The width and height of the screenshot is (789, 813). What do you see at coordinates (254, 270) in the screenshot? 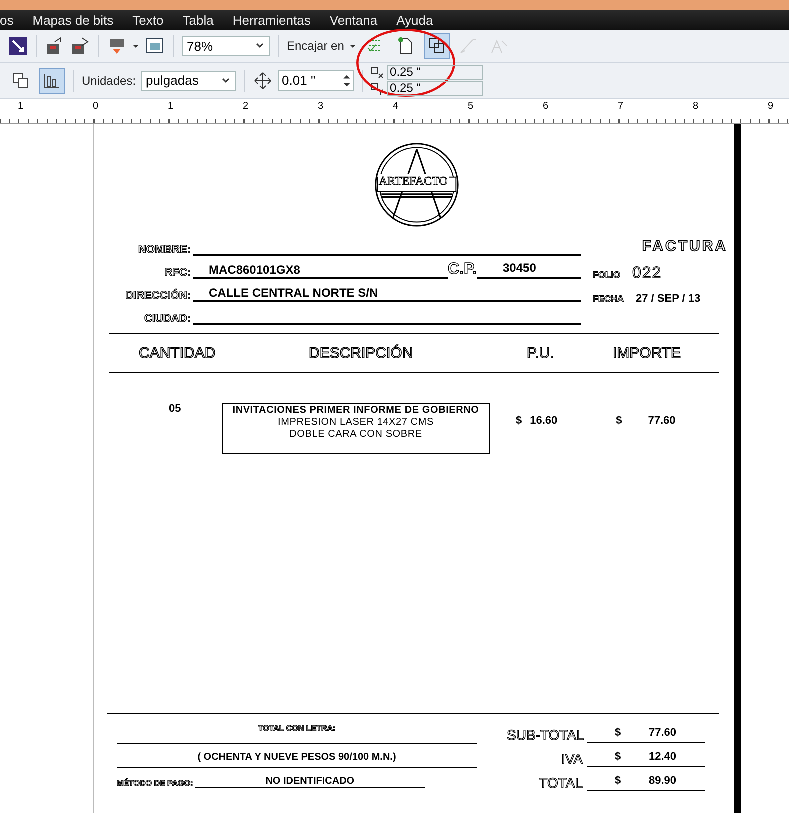
I see `field-value: MAC860101GX8` at bounding box center [254, 270].